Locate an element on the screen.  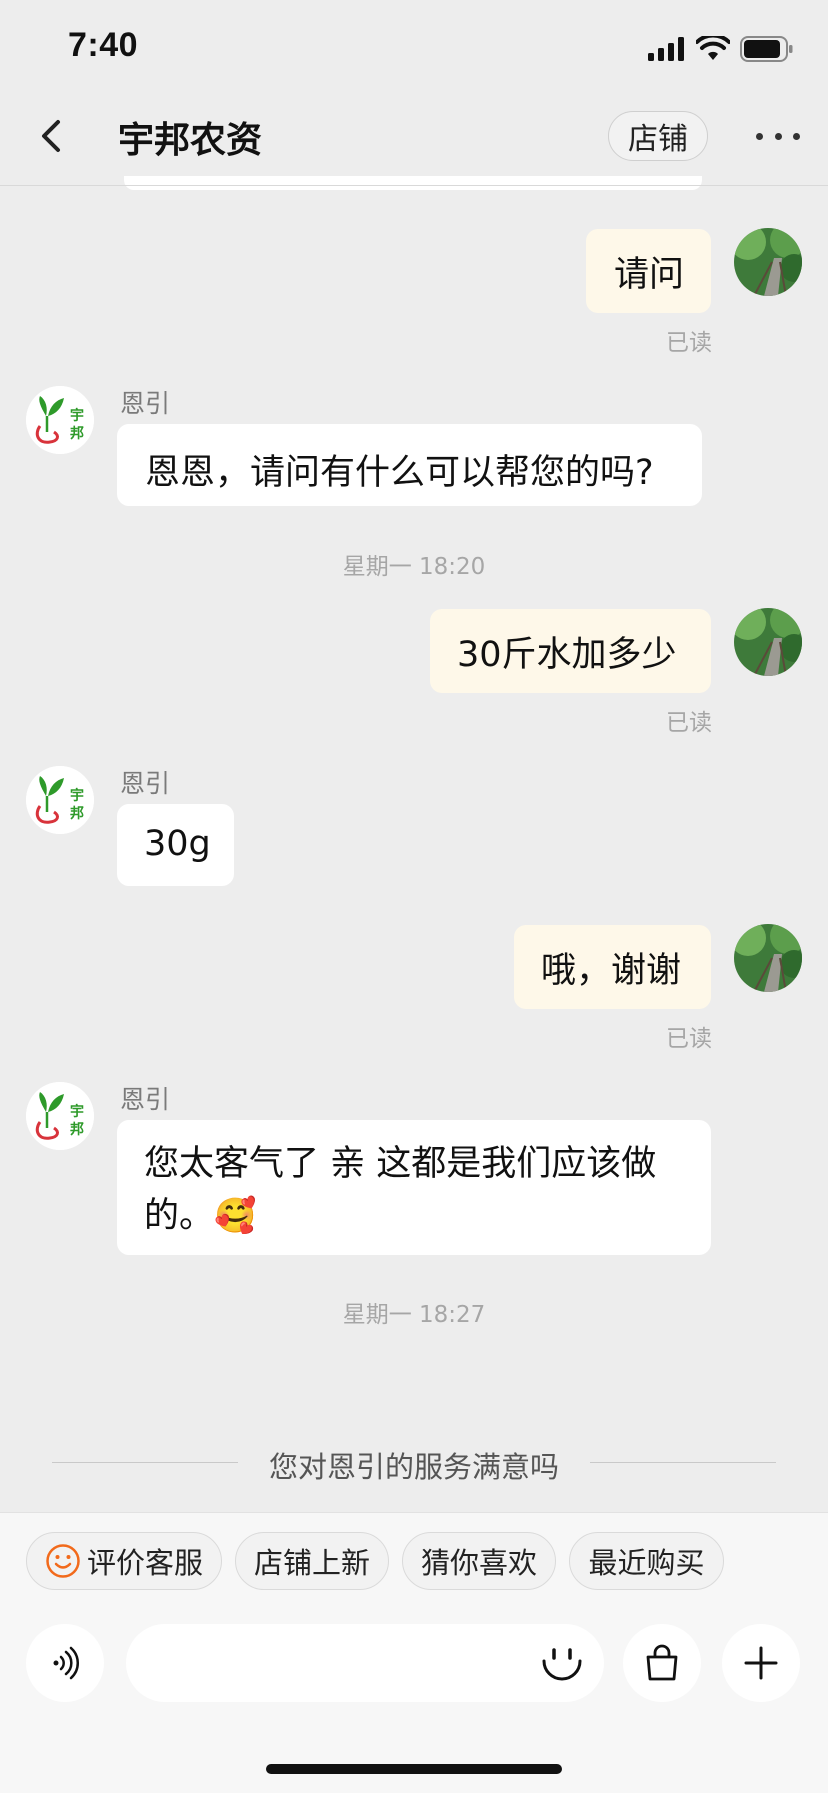
blushing-emoji-icon: 🥰 is located at coordinates (235, 1216).